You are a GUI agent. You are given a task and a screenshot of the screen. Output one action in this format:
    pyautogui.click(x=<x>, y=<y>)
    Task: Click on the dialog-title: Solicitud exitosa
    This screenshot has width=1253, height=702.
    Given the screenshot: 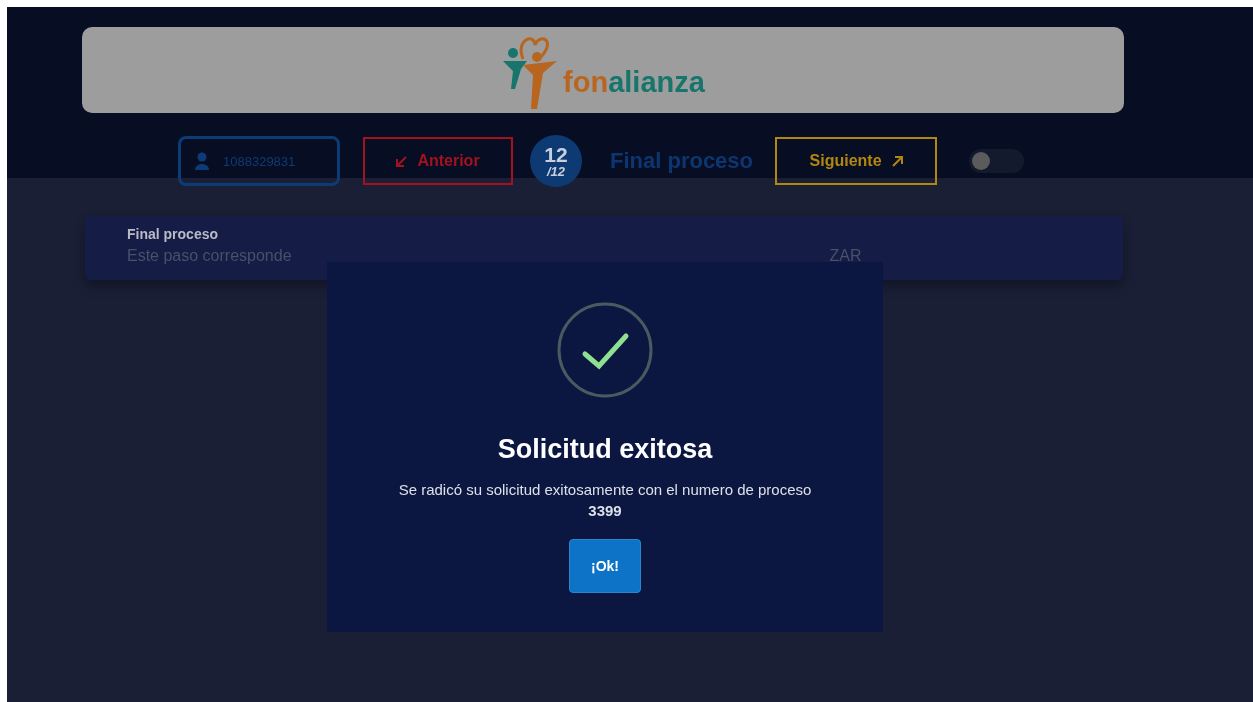 What is the action you would take?
    pyautogui.click(x=605, y=449)
    